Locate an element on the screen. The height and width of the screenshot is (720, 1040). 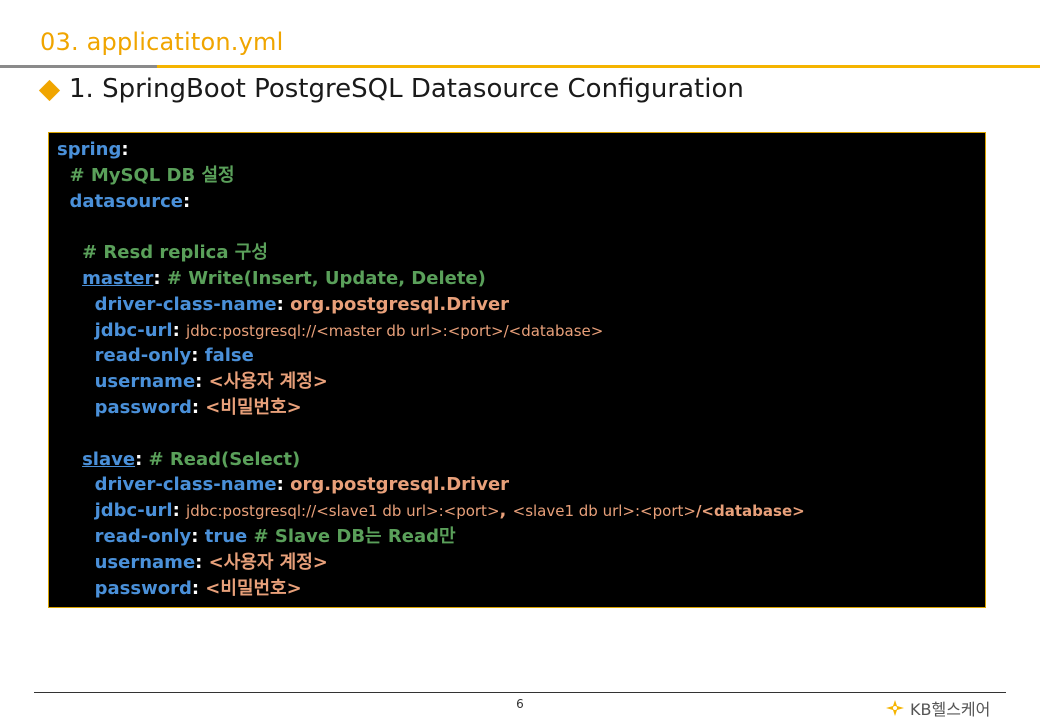
header-rule-right is located at coordinates (598, 66).